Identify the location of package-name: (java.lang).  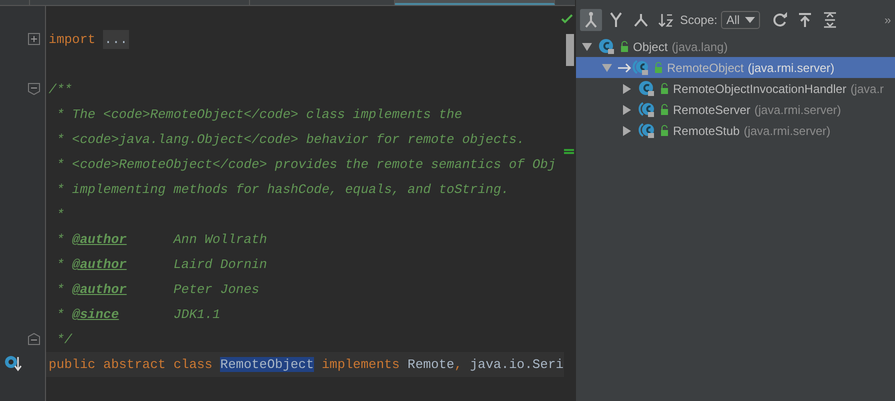
(700, 47).